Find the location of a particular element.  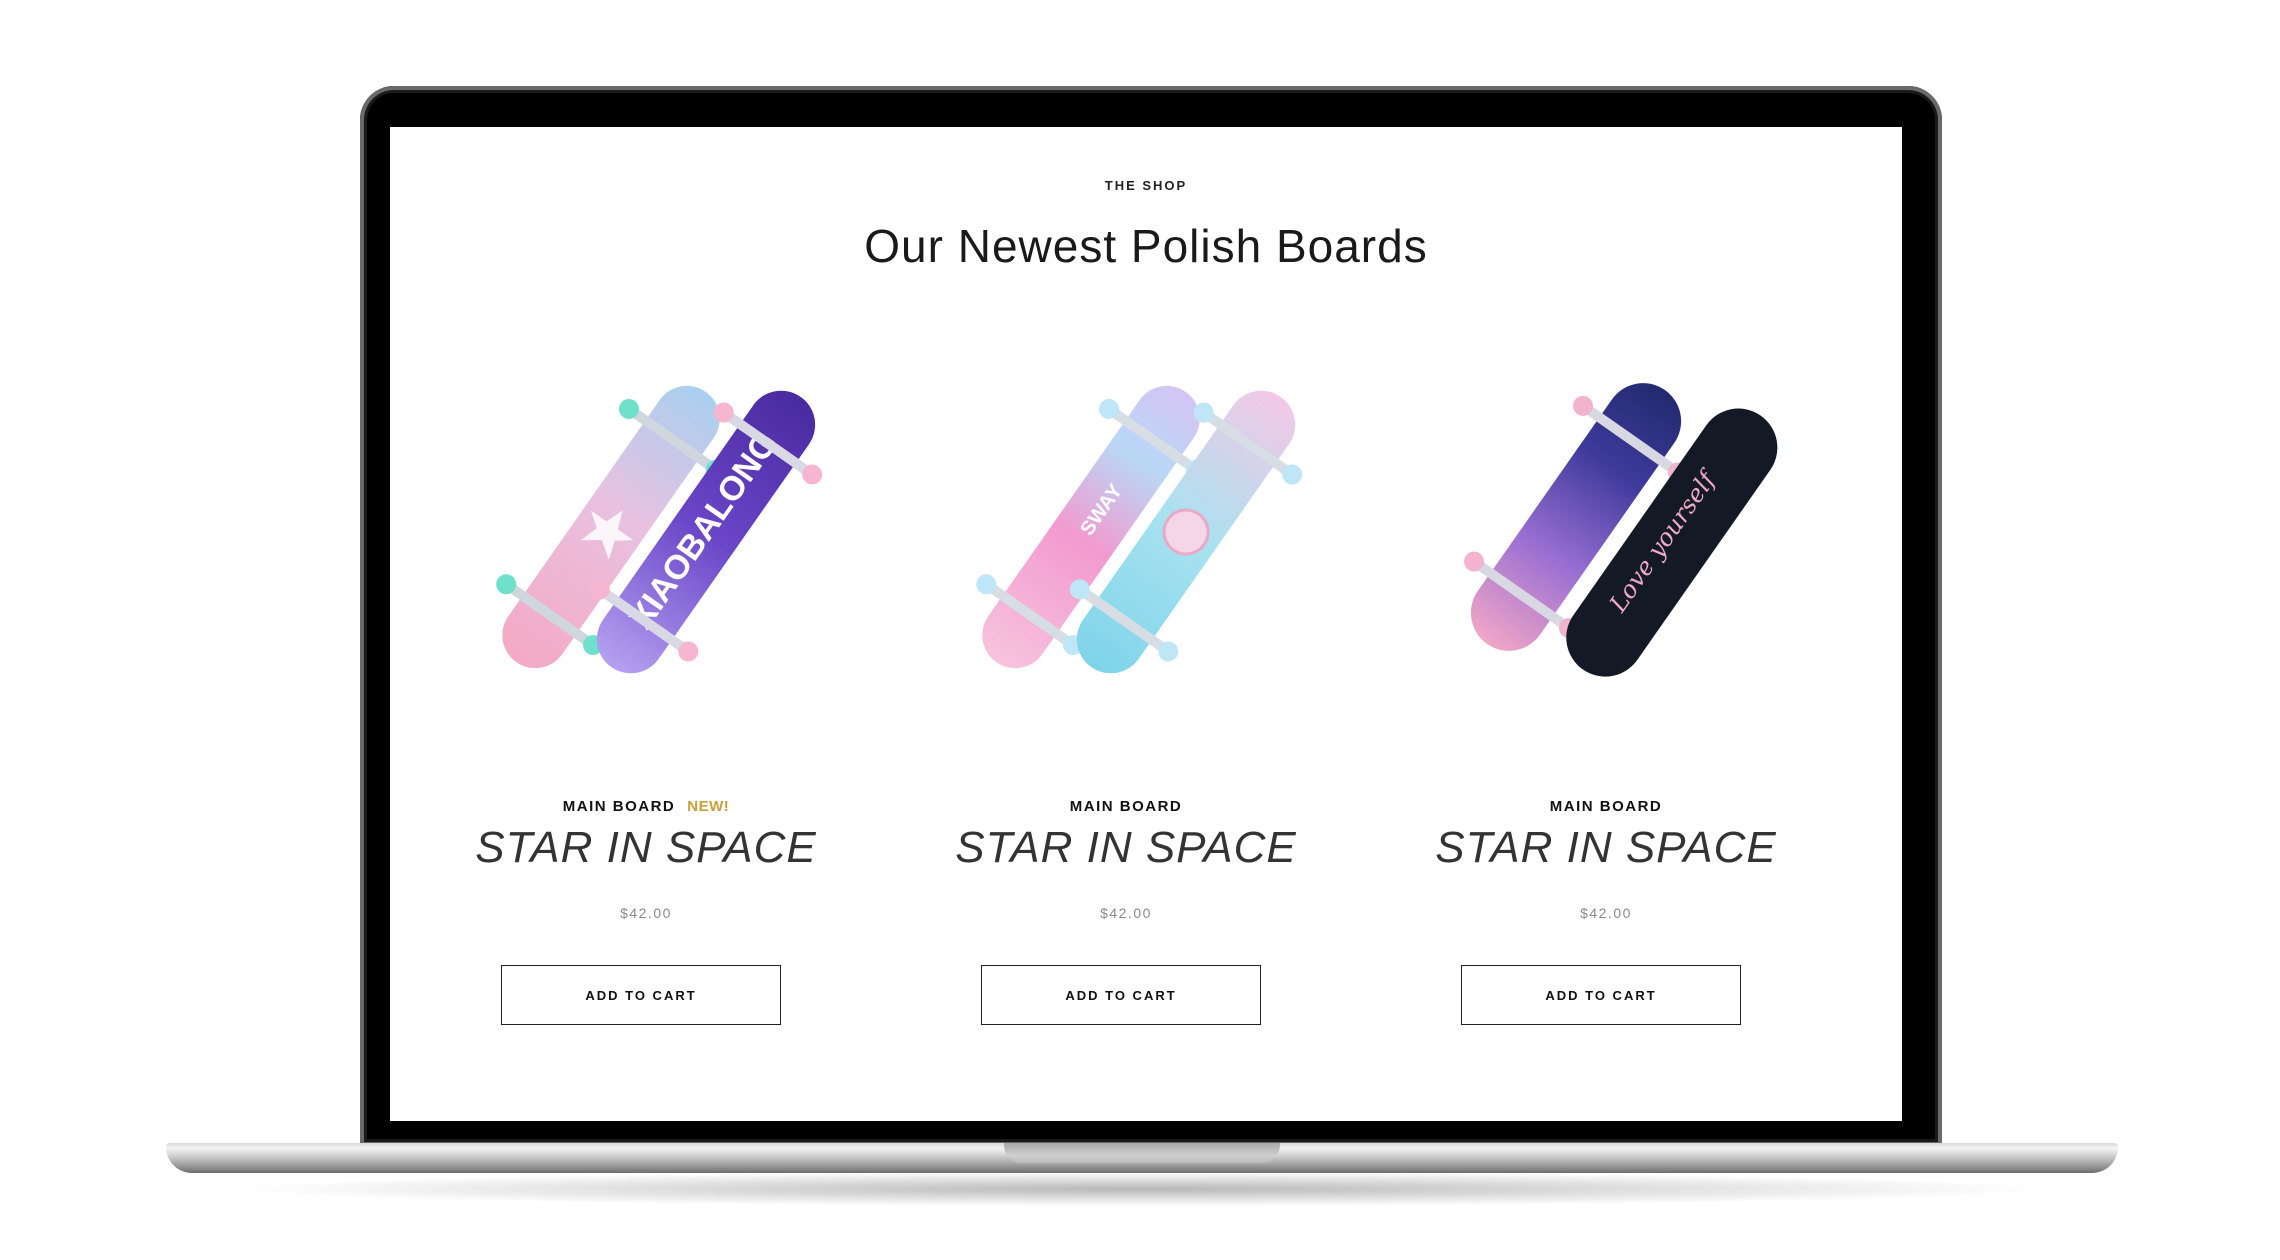

product-image: XIAOBALONG is located at coordinates (646, 527).